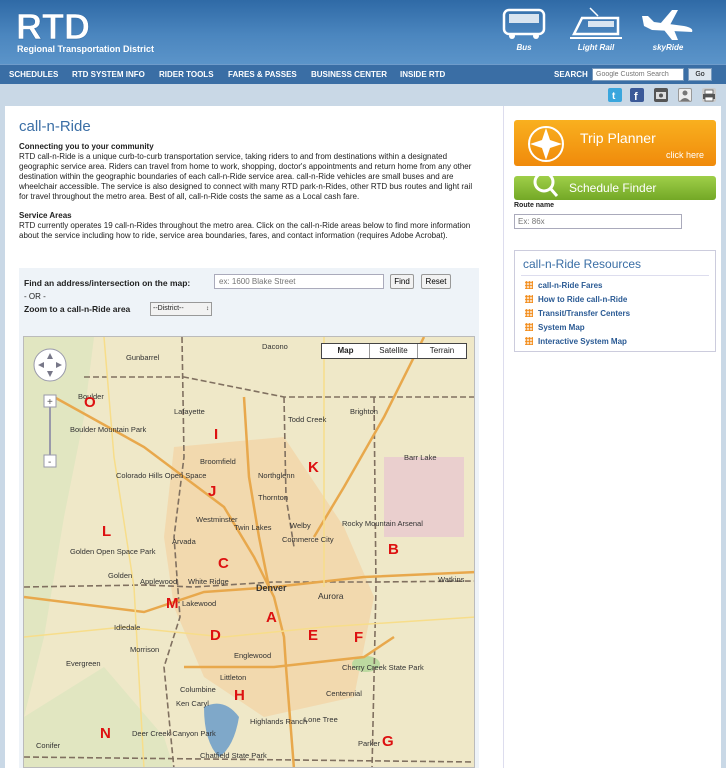 The width and height of the screenshot is (726, 768). What do you see at coordinates (208, 581) in the screenshot?
I see `map-town: White Ridge` at bounding box center [208, 581].